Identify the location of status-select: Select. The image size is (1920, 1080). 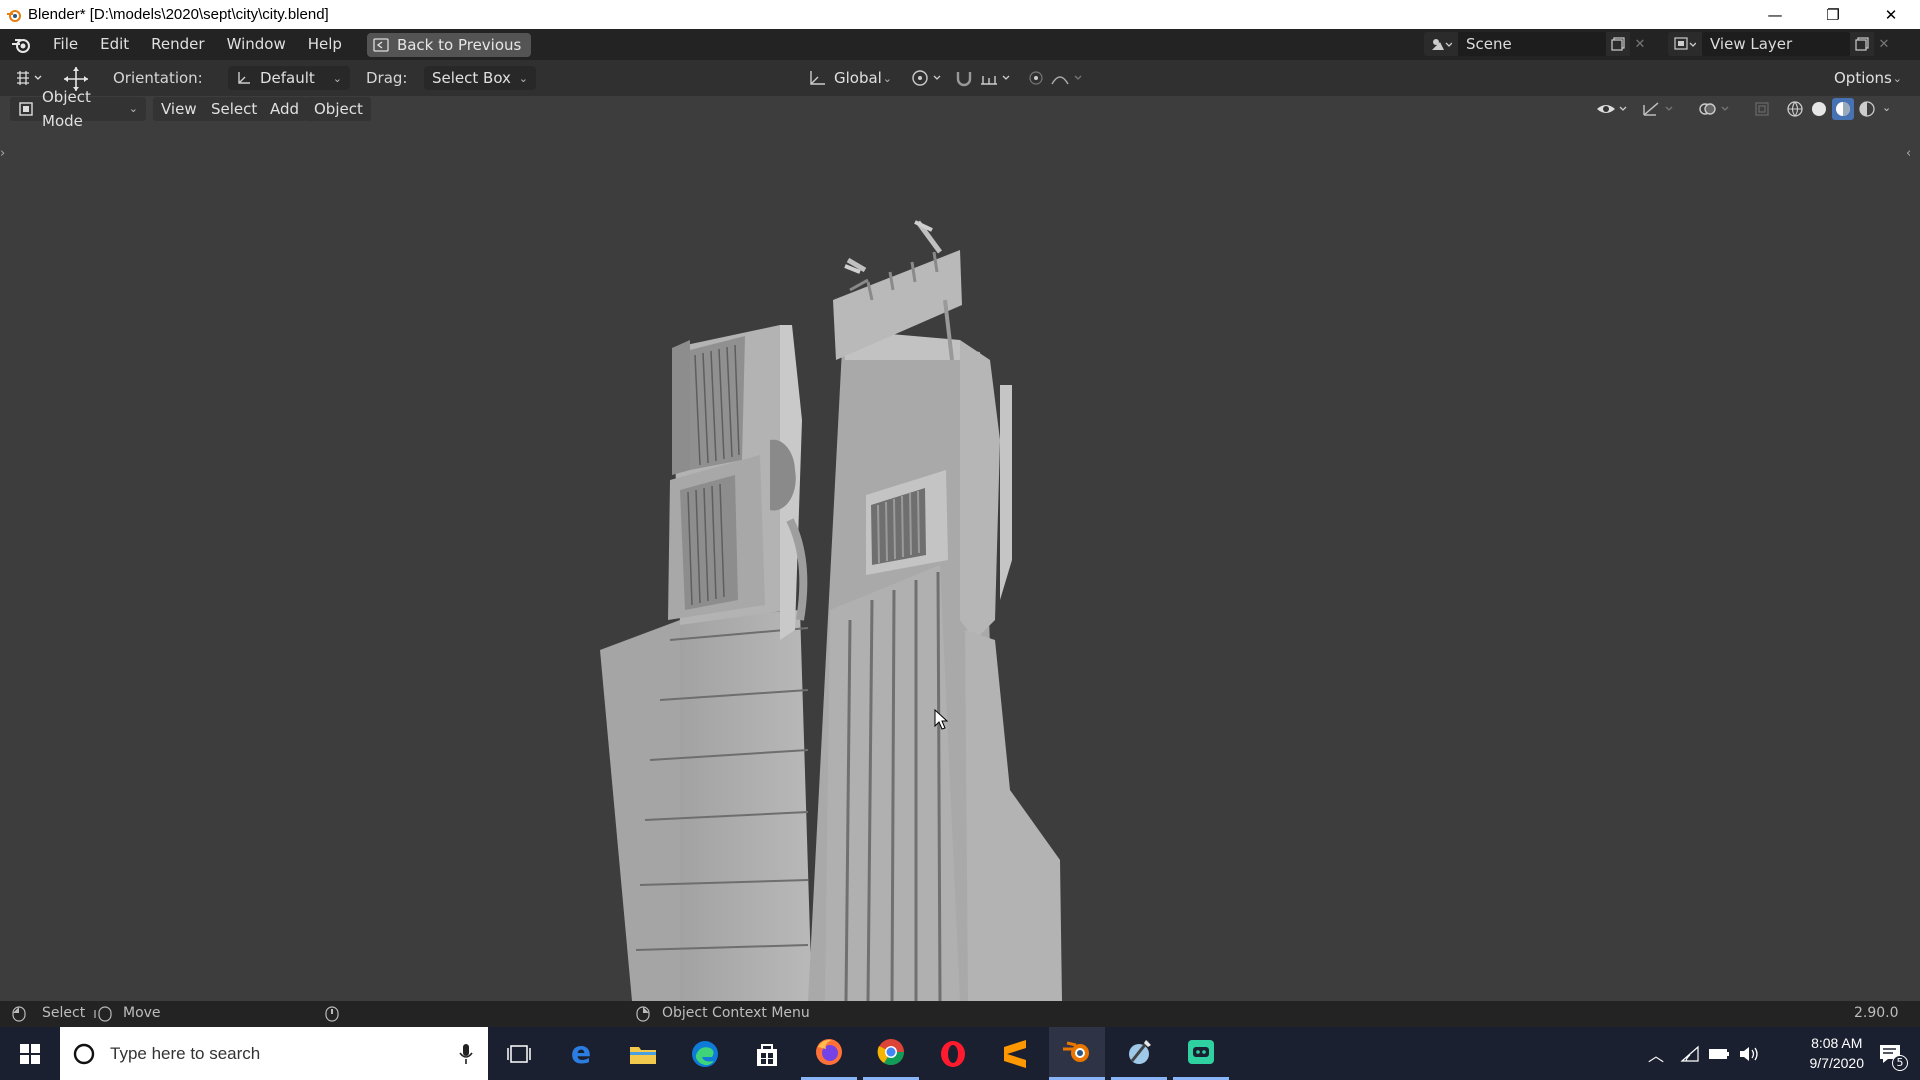
(64, 1013).